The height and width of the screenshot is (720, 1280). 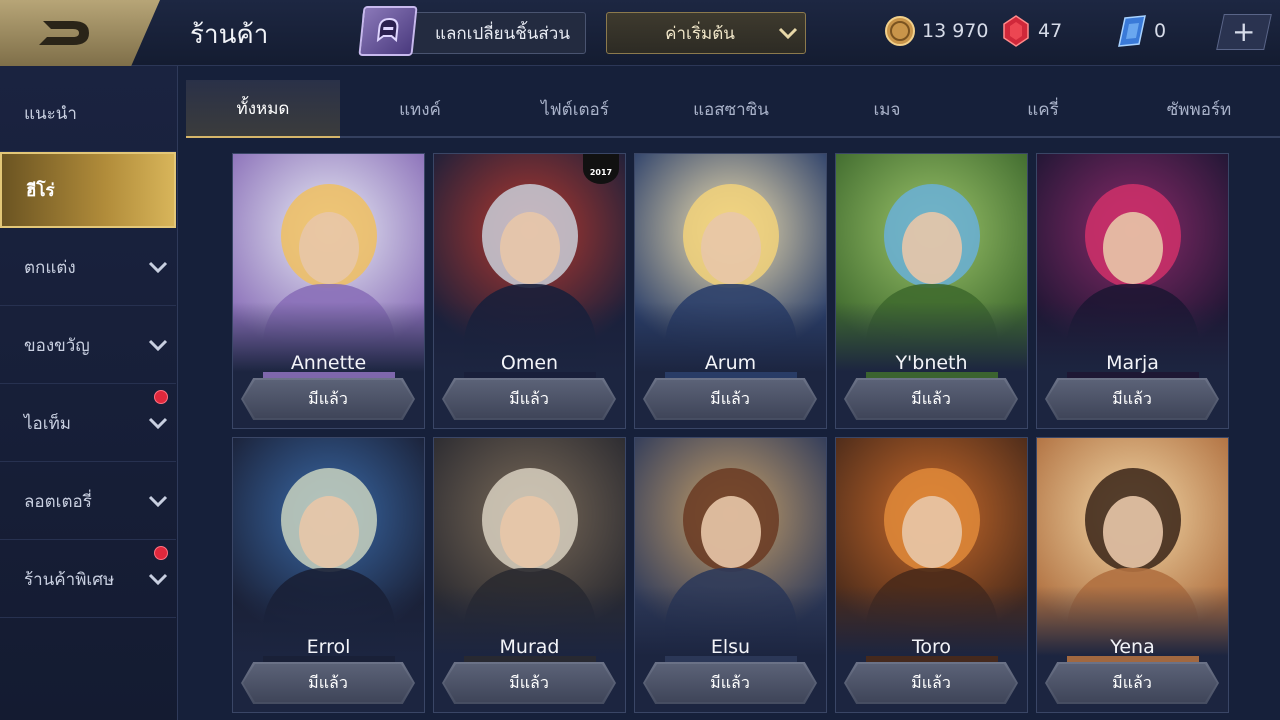 What do you see at coordinates (931, 363) in the screenshot?
I see `hero-name: Y'bneth` at bounding box center [931, 363].